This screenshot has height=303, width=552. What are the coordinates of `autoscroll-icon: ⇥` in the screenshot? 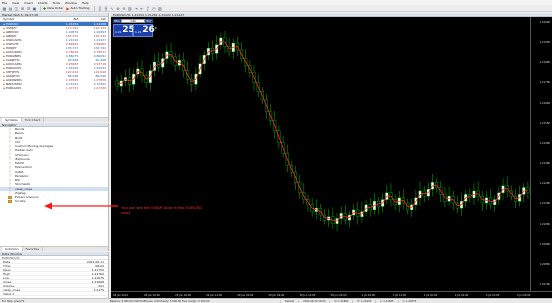 It's located at (135, 8).